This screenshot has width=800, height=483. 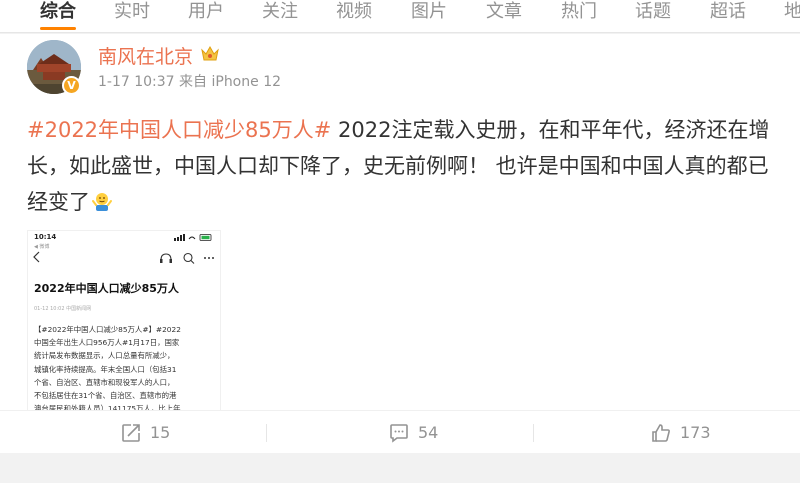 What do you see at coordinates (210, 53) in the screenshot?
I see `member-crown-icon` at bounding box center [210, 53].